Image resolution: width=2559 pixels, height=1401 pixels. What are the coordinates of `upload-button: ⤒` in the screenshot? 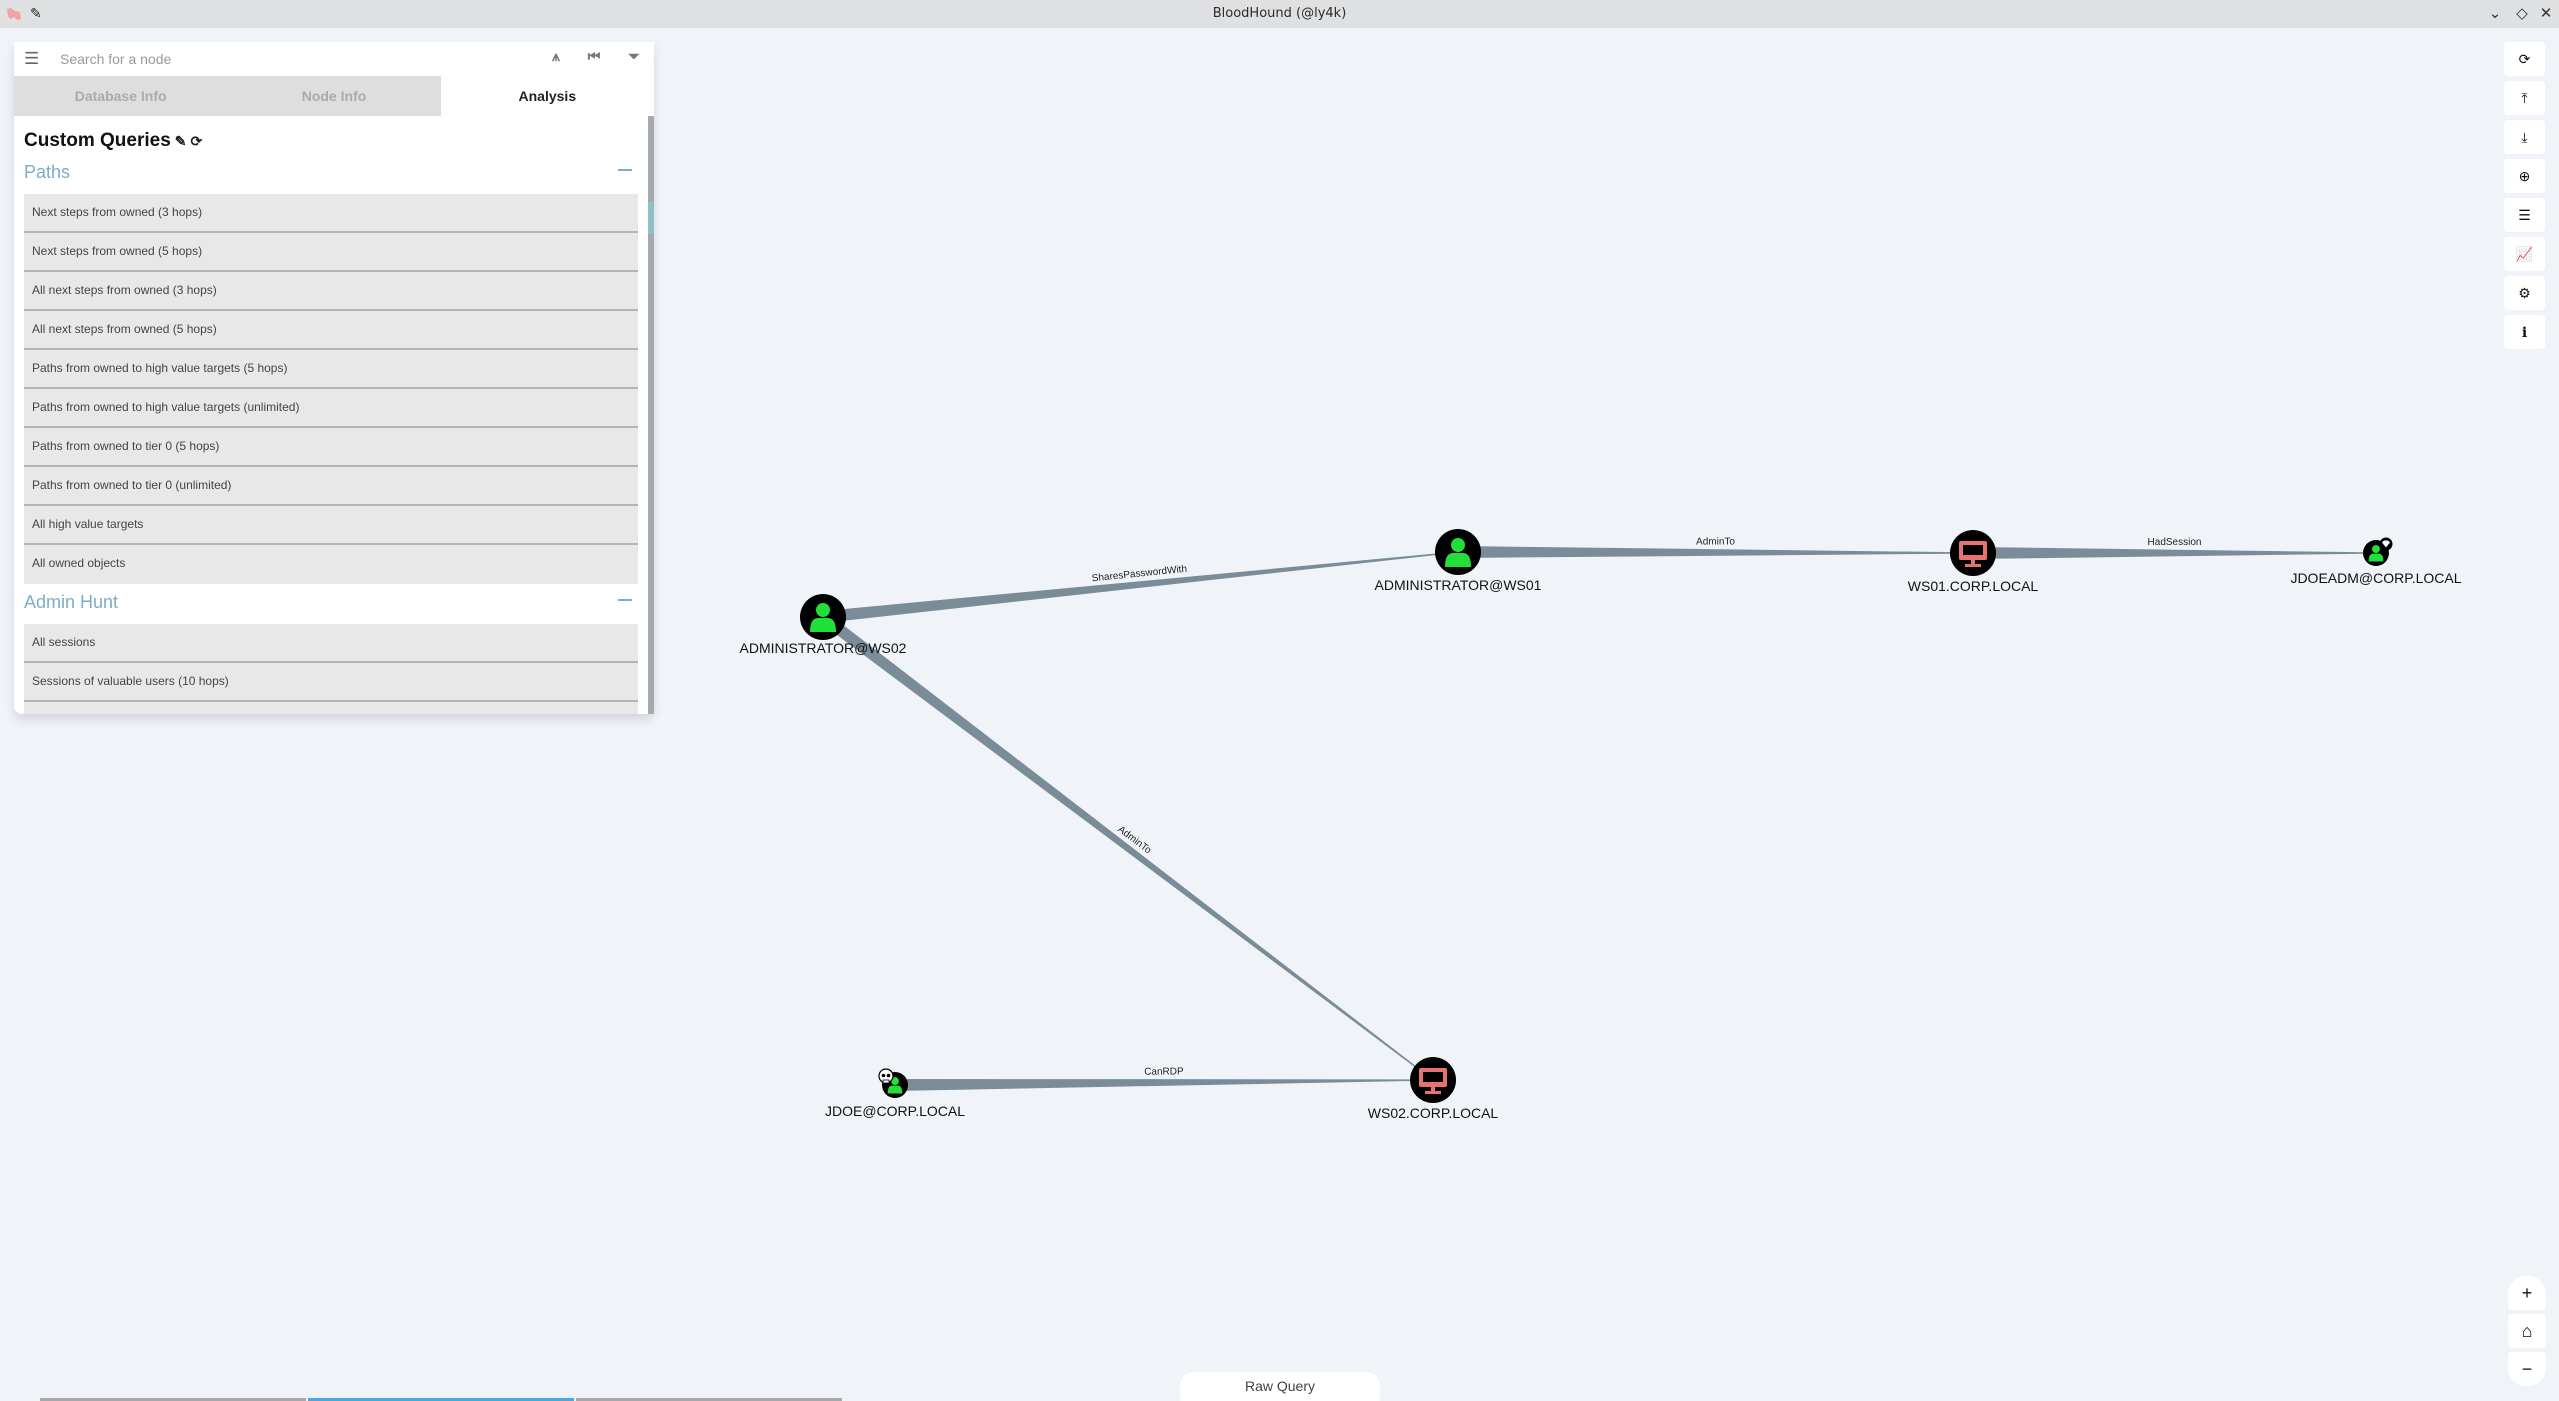 It's located at (2524, 98).